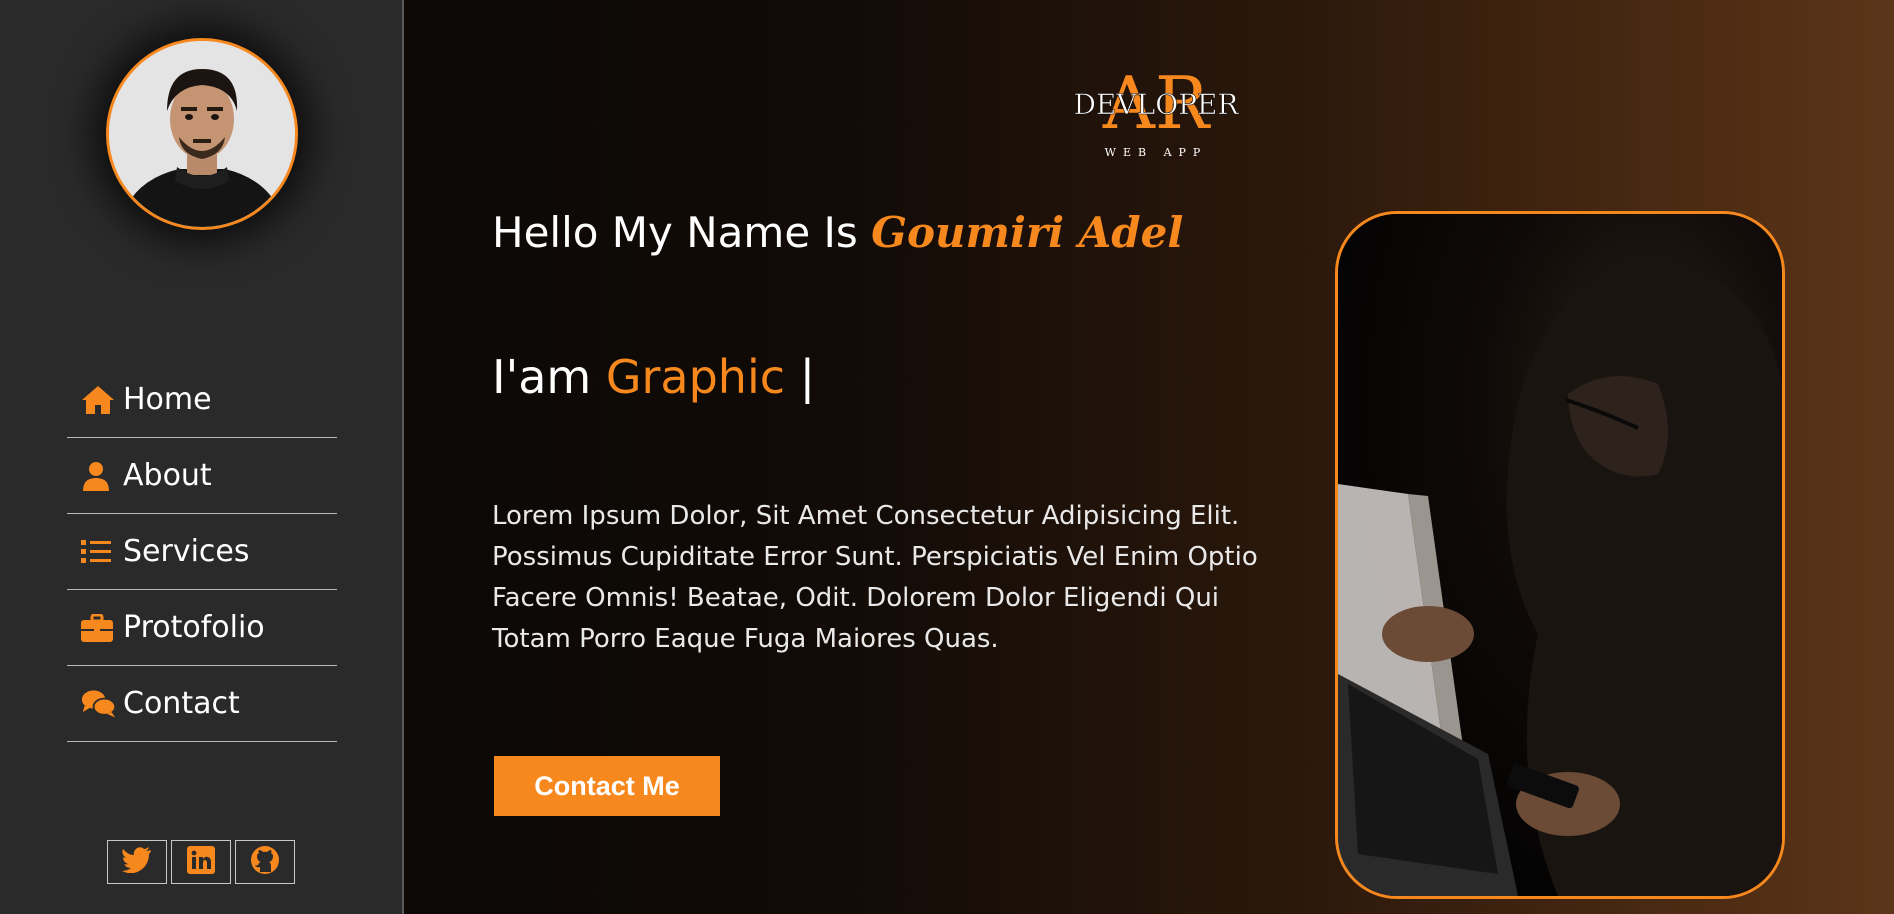 This screenshot has height=914, width=1894. What do you see at coordinates (549, 377) in the screenshot?
I see `role-prefix: I'am` at bounding box center [549, 377].